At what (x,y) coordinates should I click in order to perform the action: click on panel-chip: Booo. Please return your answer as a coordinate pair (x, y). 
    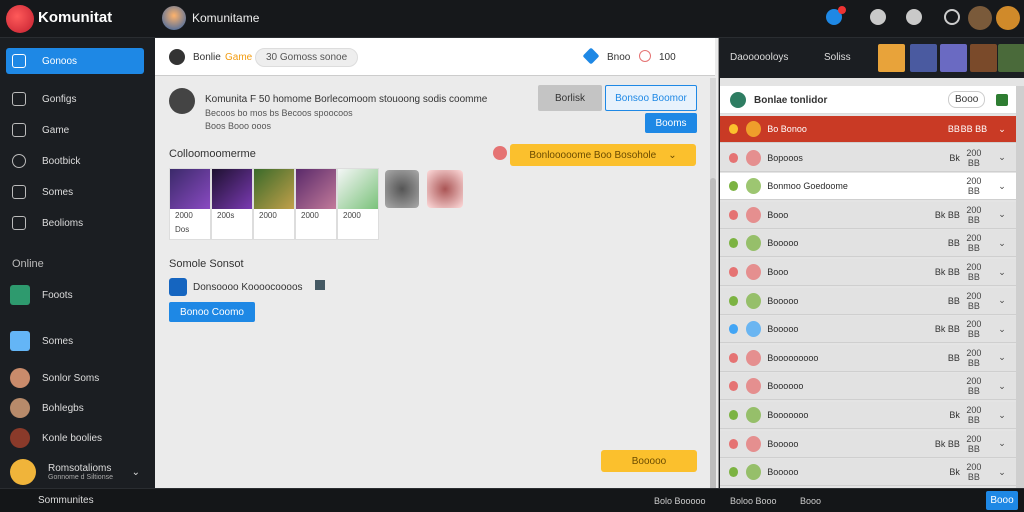
    Looking at the image, I should click on (967, 99).